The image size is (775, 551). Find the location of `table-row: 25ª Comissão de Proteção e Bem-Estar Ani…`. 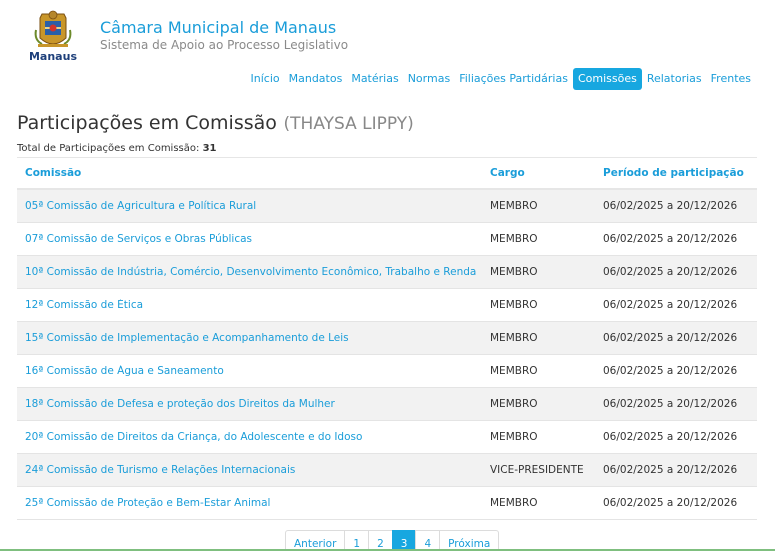

table-row: 25ª Comissão de Proteção e Bem-Estar Ani… is located at coordinates (387, 503).